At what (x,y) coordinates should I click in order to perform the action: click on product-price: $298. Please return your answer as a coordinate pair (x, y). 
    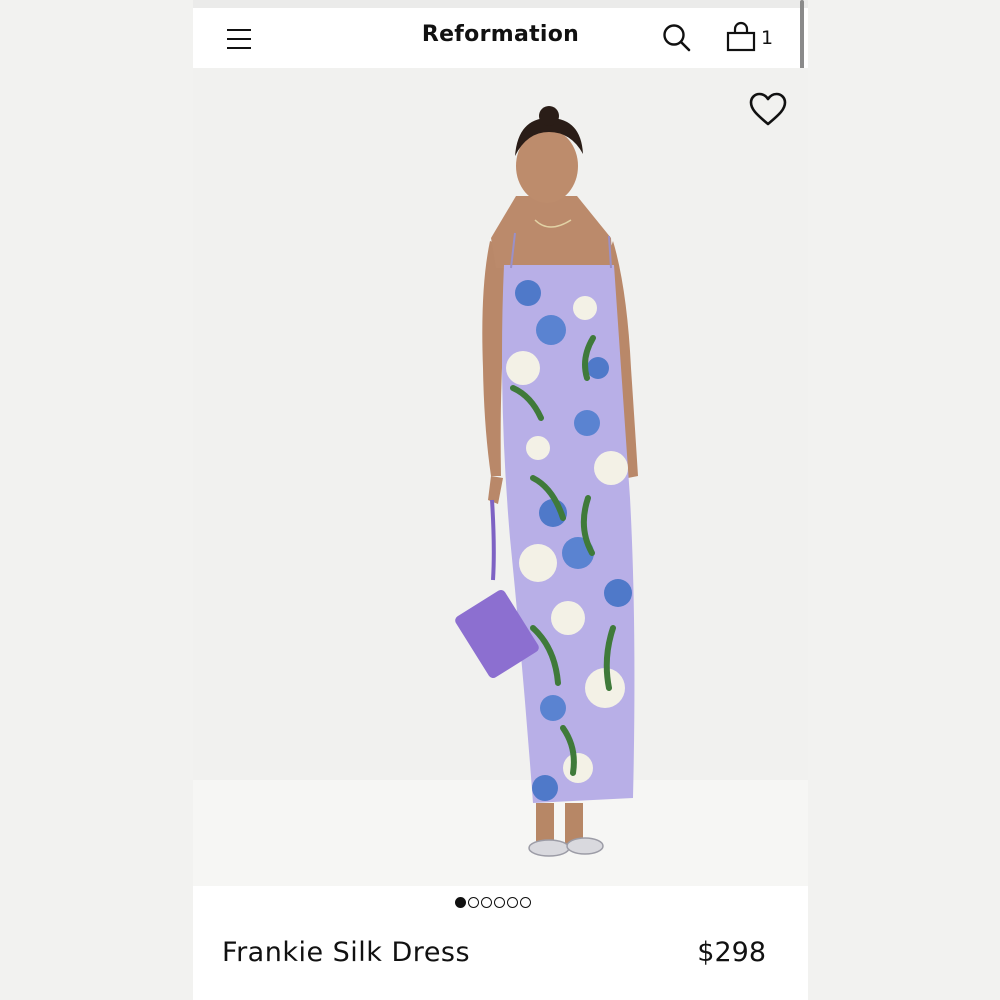
    Looking at the image, I should click on (731, 952).